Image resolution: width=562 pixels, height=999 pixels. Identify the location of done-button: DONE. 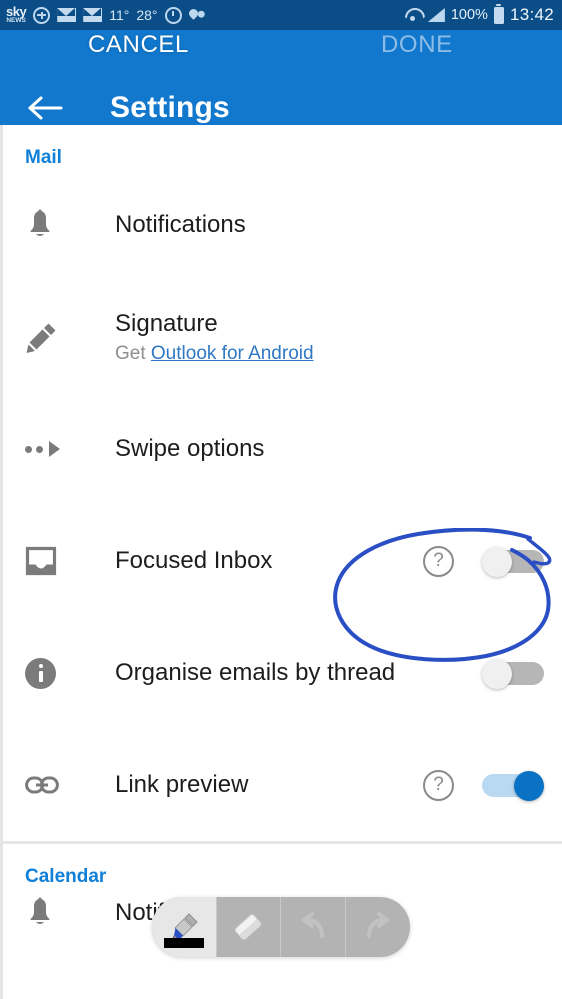
(417, 45).